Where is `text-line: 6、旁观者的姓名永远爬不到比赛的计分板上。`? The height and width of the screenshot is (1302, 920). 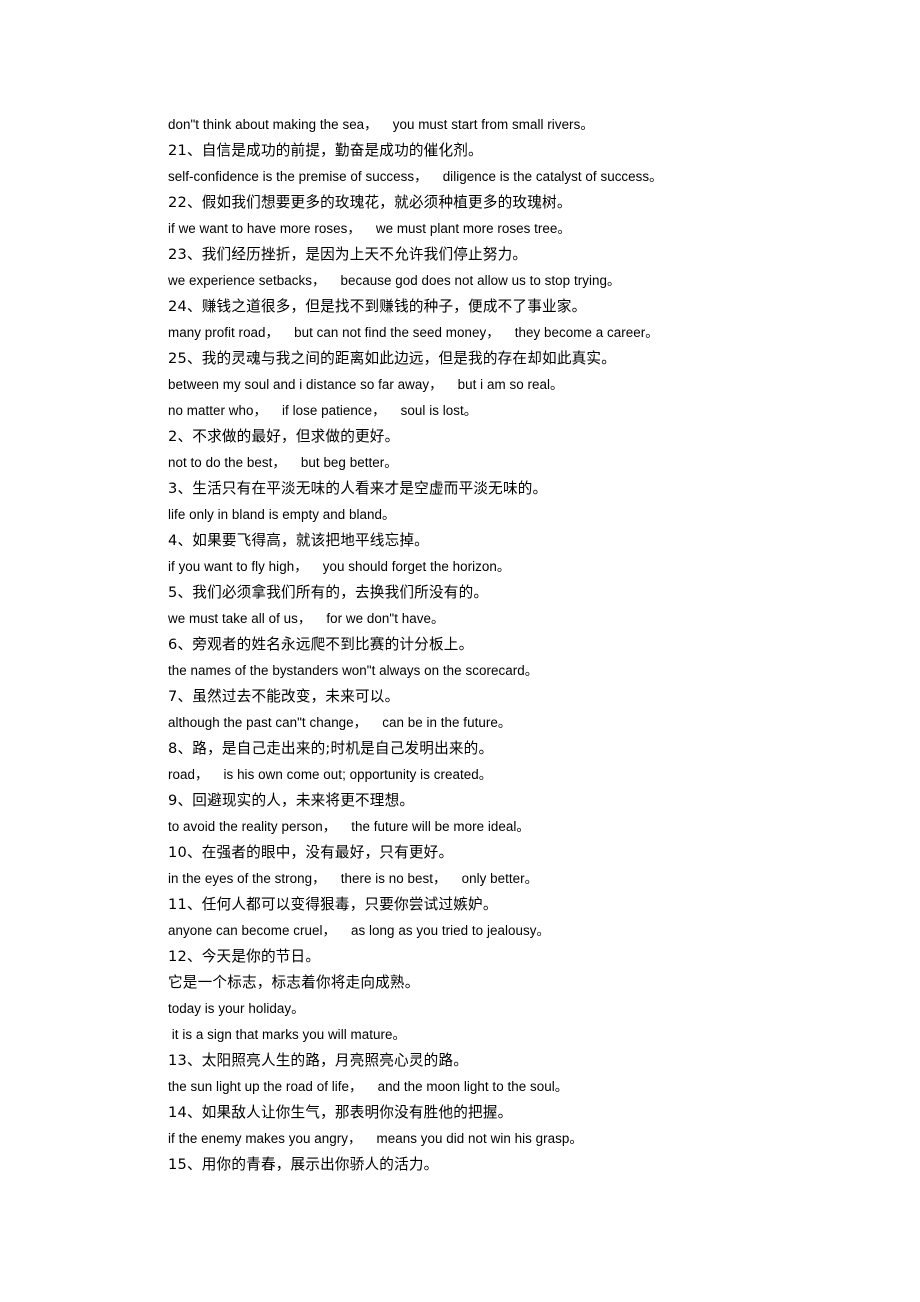
text-line: 6、旁观者的姓名永远爬不到比赛的计分板上。 is located at coordinates (321, 644).